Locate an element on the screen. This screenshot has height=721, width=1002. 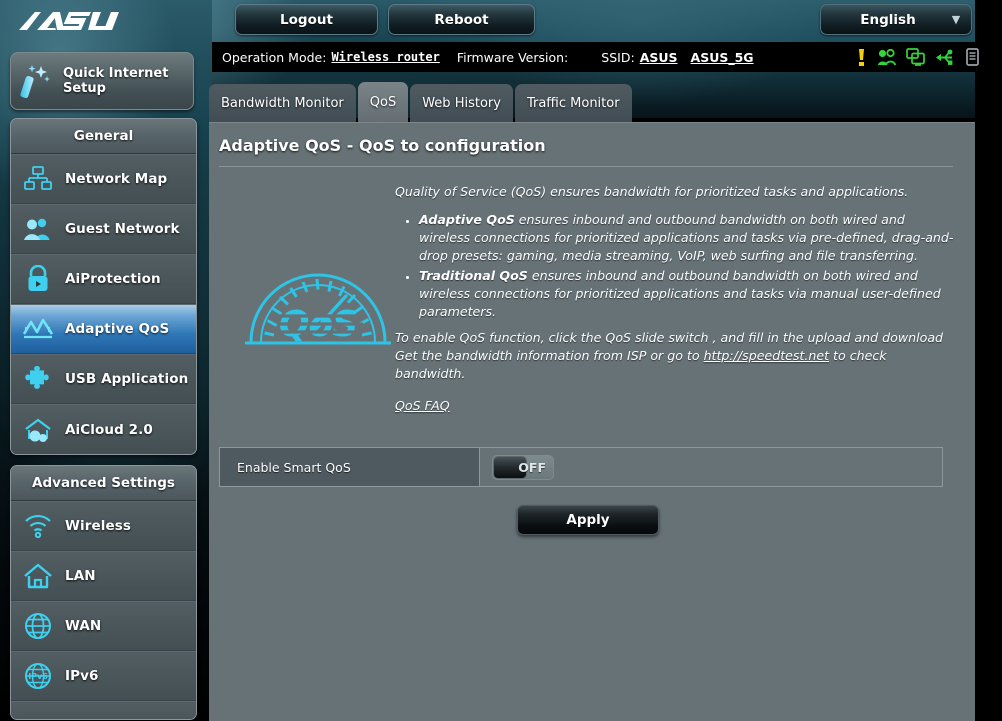
printer-icon is located at coordinates (972, 57).